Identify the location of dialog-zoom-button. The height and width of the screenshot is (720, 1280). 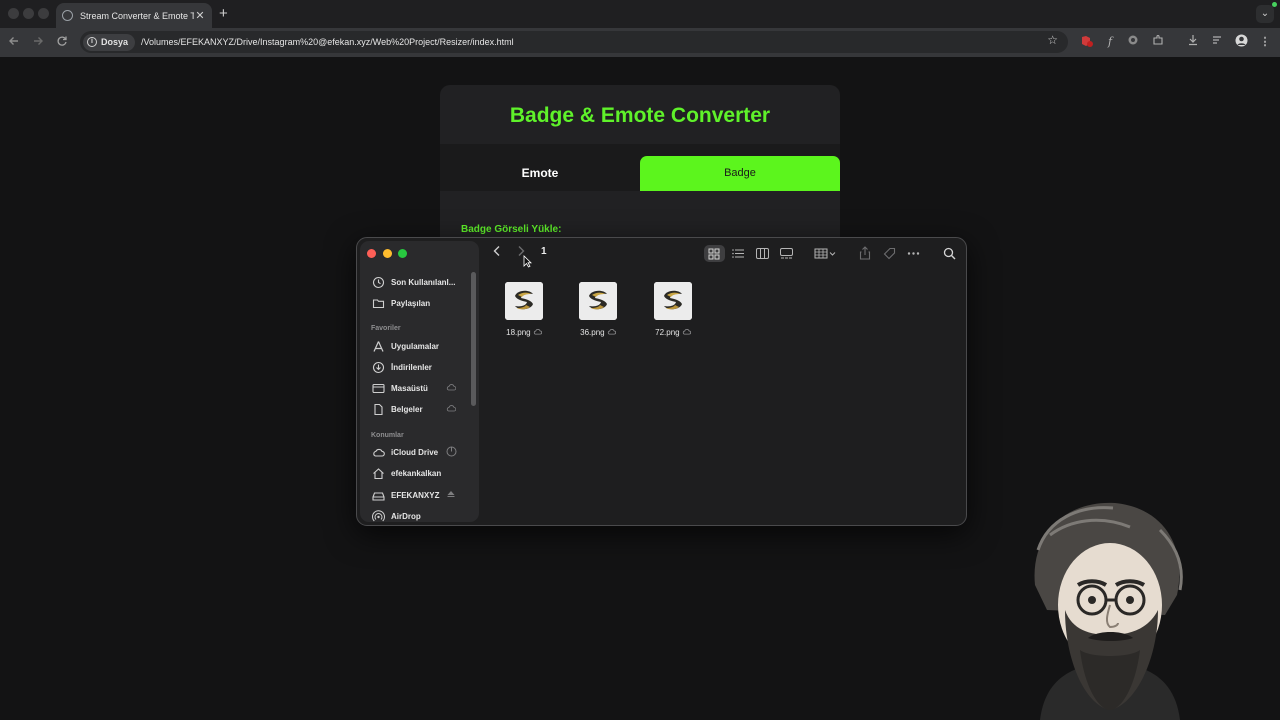
(402, 253).